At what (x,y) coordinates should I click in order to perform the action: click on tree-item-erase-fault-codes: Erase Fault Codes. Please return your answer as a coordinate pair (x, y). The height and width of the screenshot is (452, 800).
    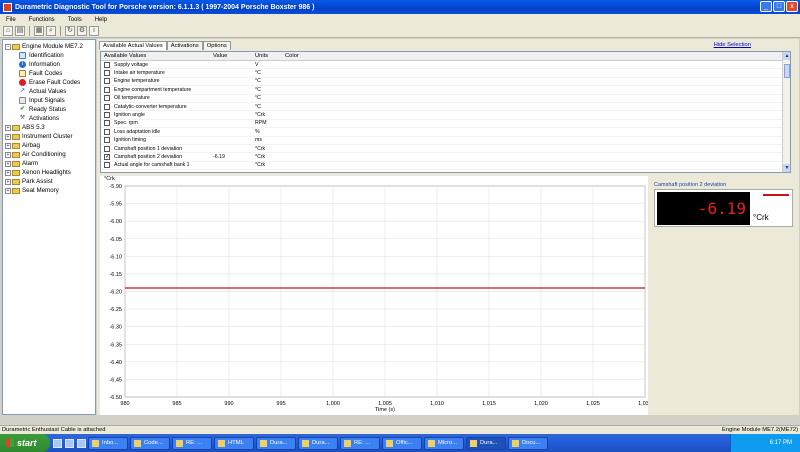
    Looking at the image, I should click on (49, 82).